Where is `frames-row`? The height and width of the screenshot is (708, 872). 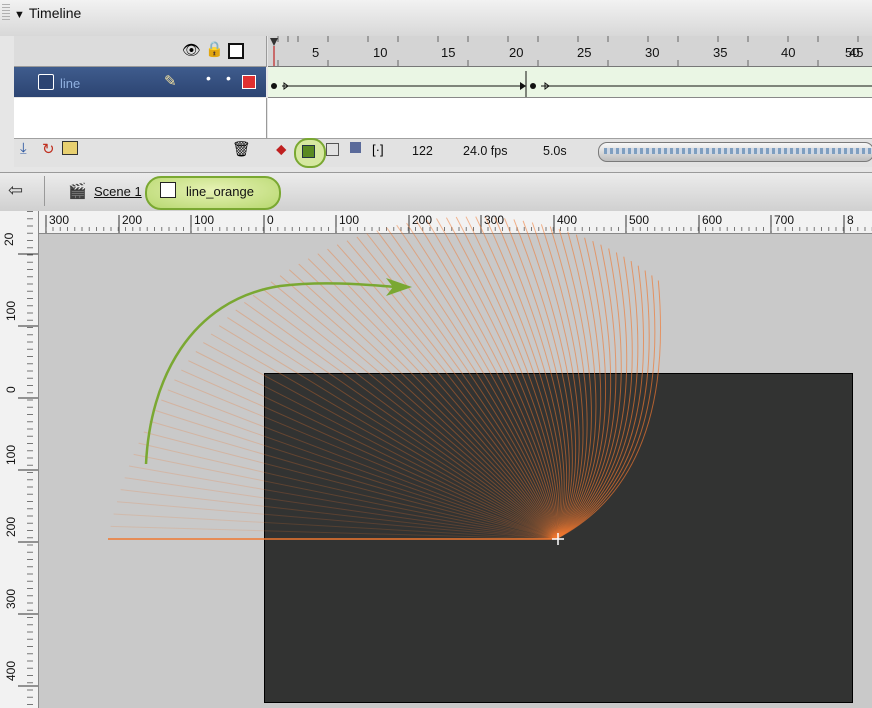
frames-row is located at coordinates (570, 82).